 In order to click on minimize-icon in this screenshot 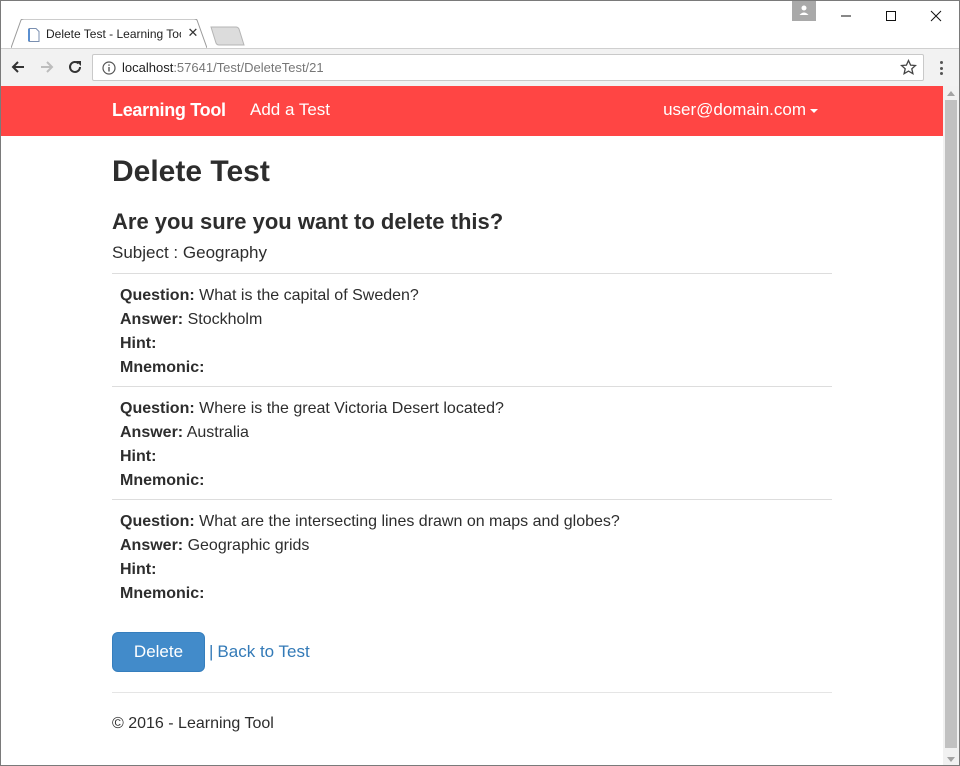, I will do `click(846, 16)`.